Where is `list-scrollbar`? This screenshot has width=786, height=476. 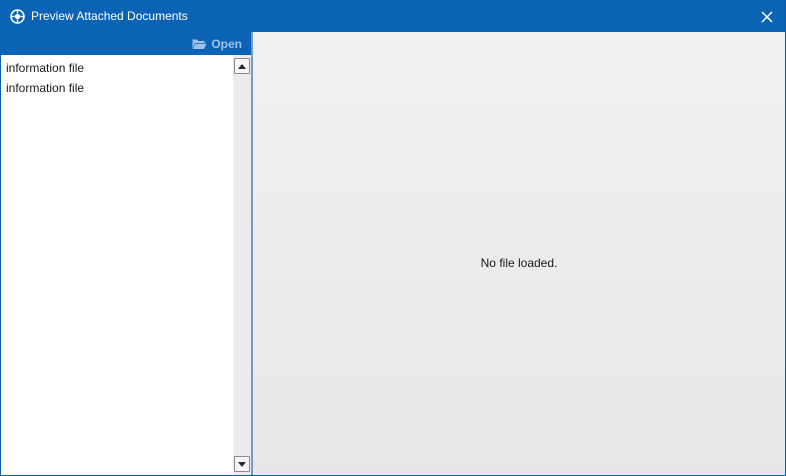
list-scrollbar is located at coordinates (242, 265).